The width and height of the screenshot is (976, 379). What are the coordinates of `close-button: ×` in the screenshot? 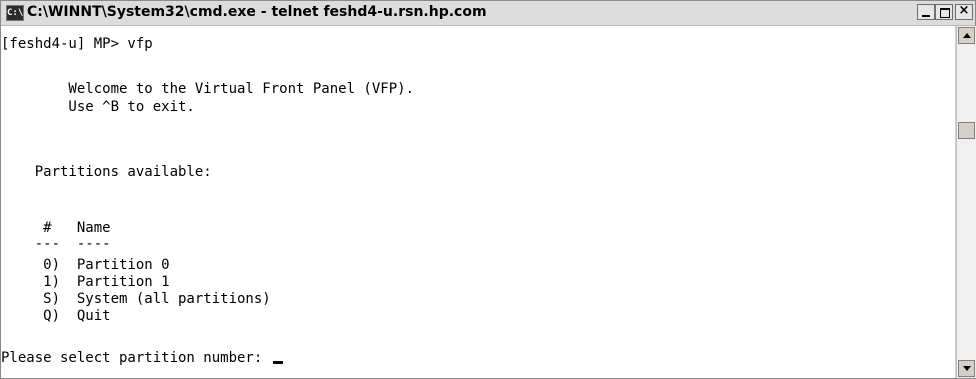 It's located at (964, 11).